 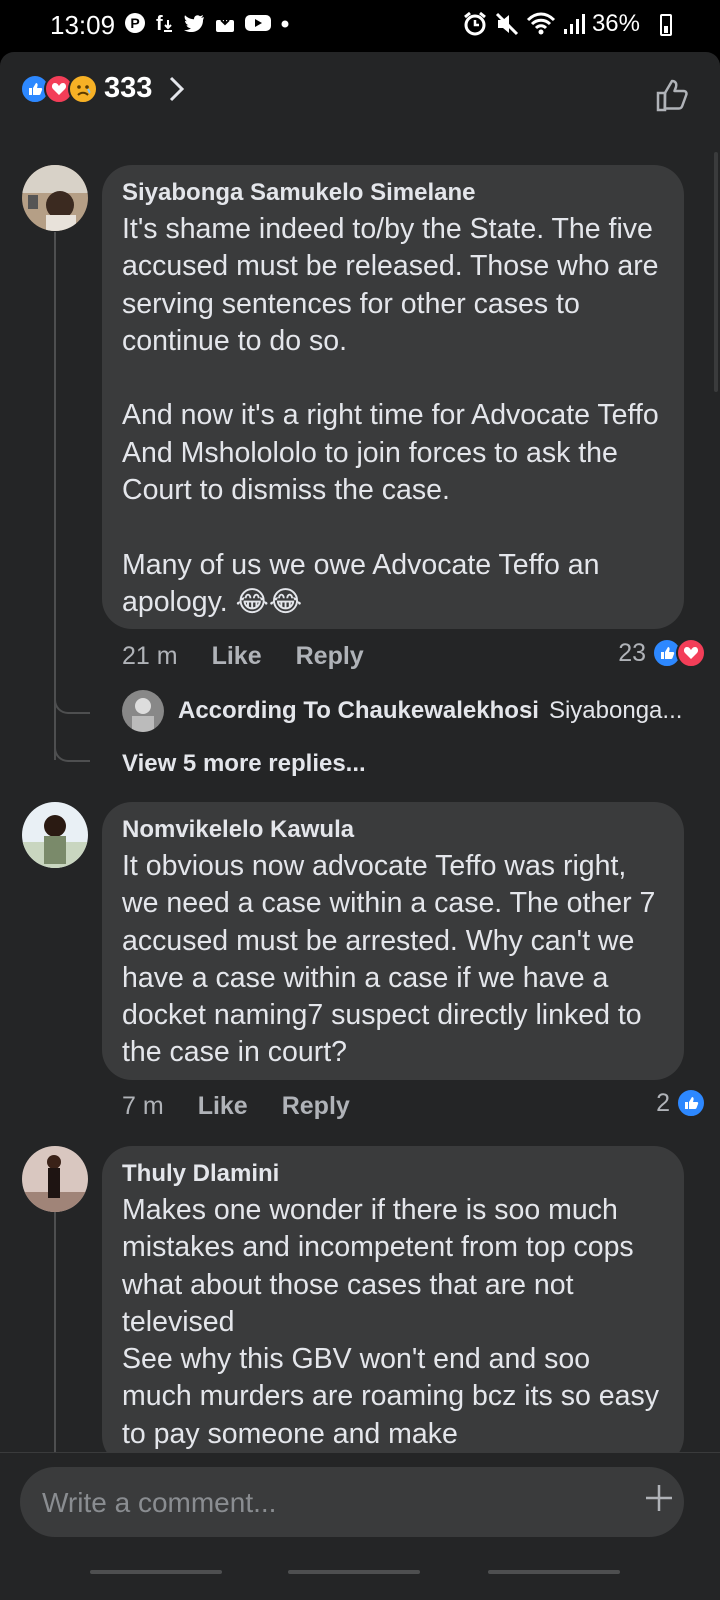 What do you see at coordinates (663, 1102) in the screenshot?
I see `reaction-count: 2` at bounding box center [663, 1102].